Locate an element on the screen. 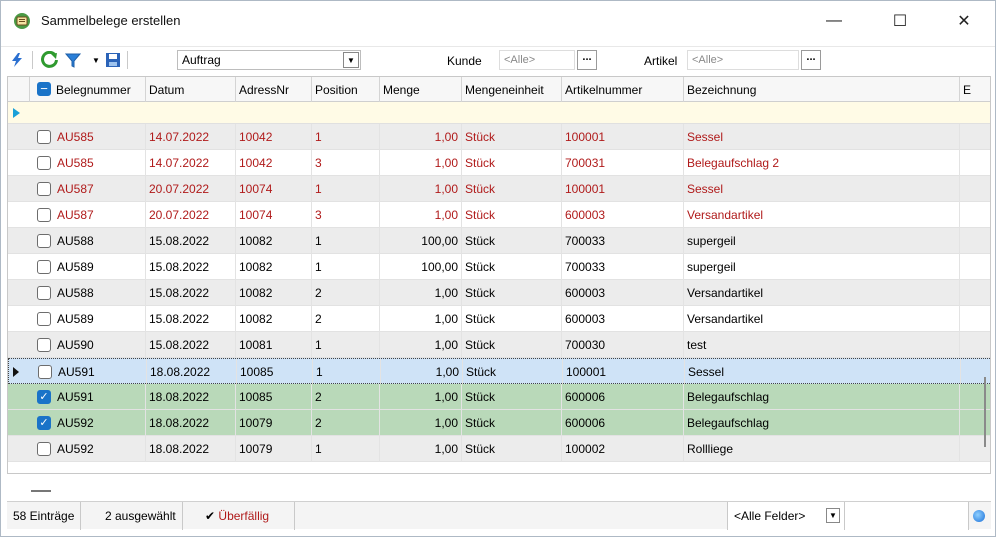 The height and width of the screenshot is (537, 996). search-globe-icon is located at coordinates (979, 516).